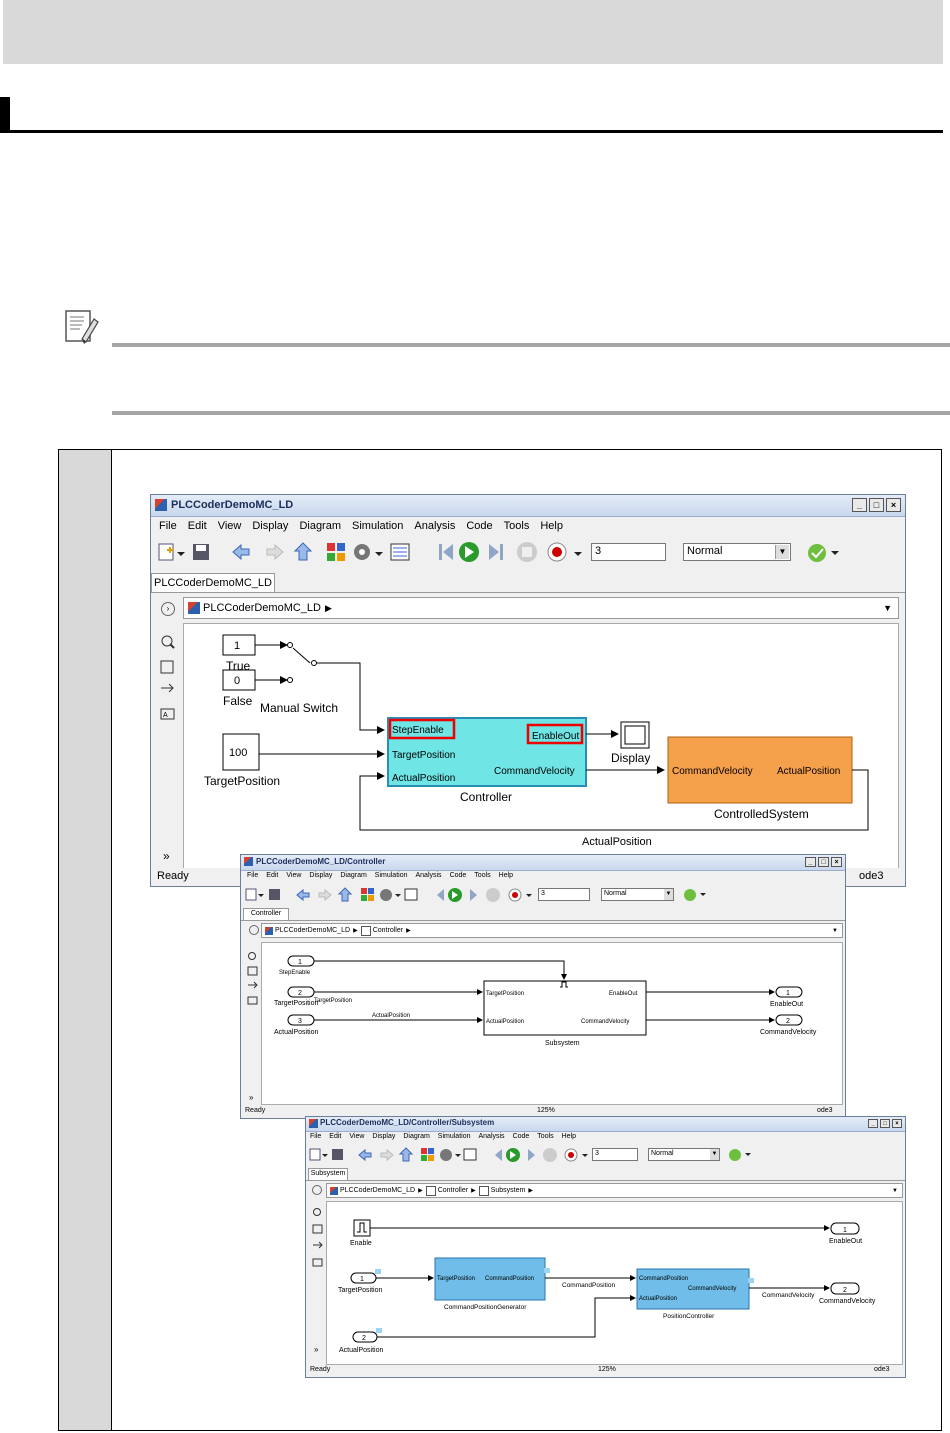 The width and height of the screenshot is (950, 1433). What do you see at coordinates (167, 714) in the screenshot?
I see `annotation-icon: A` at bounding box center [167, 714].